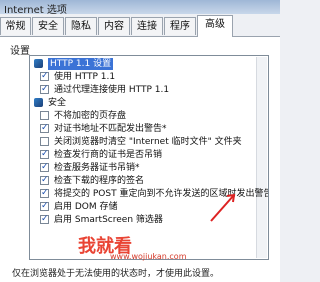 The image size is (320, 282). I want to click on settings-group-icon, so click(38, 63).